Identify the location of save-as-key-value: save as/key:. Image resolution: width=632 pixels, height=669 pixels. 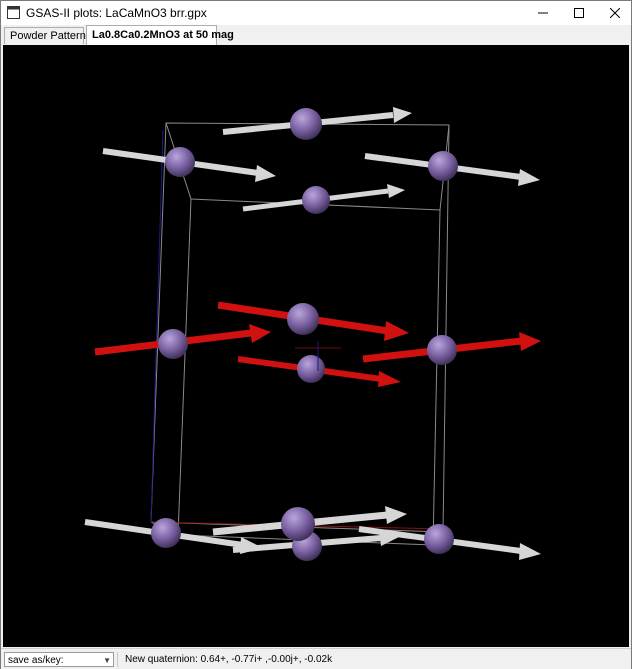
(36, 660).